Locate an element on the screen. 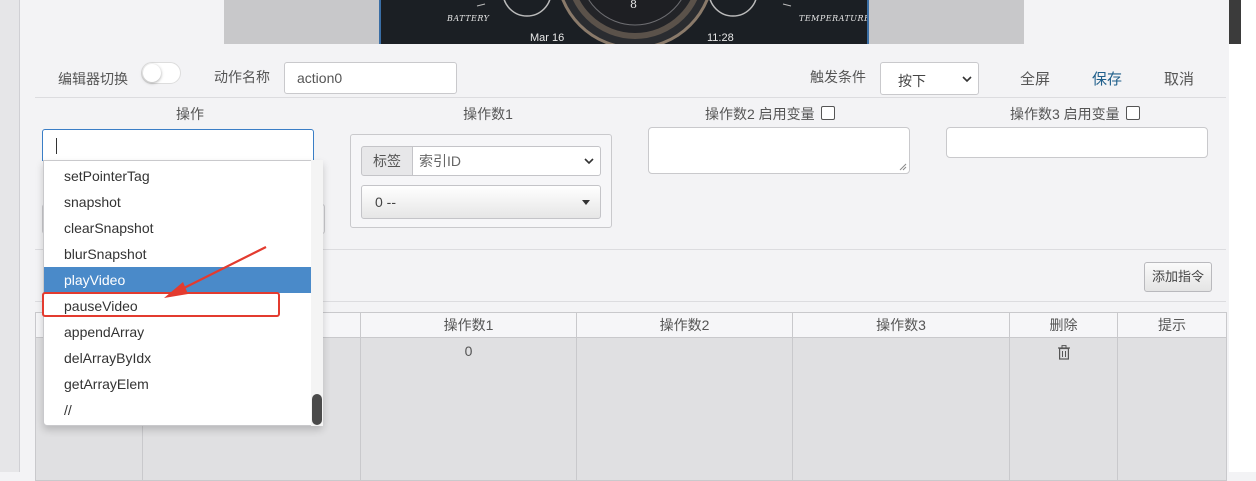 This screenshot has width=1256, height=481. fullscreen-button: 全屏 is located at coordinates (1035, 78).